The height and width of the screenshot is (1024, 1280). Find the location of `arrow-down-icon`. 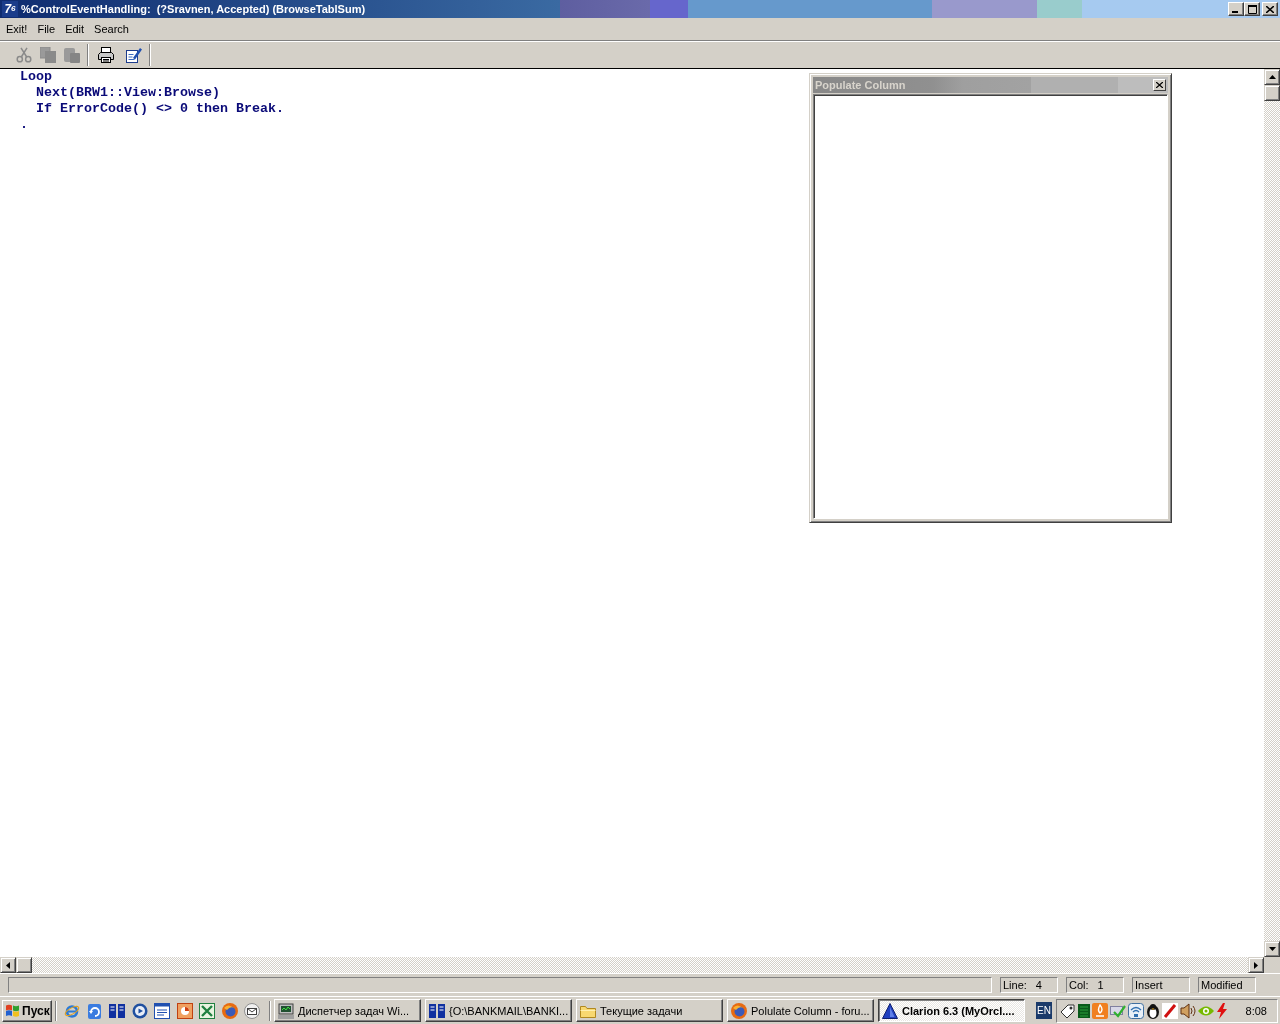

arrow-down-icon is located at coordinates (1272, 949).